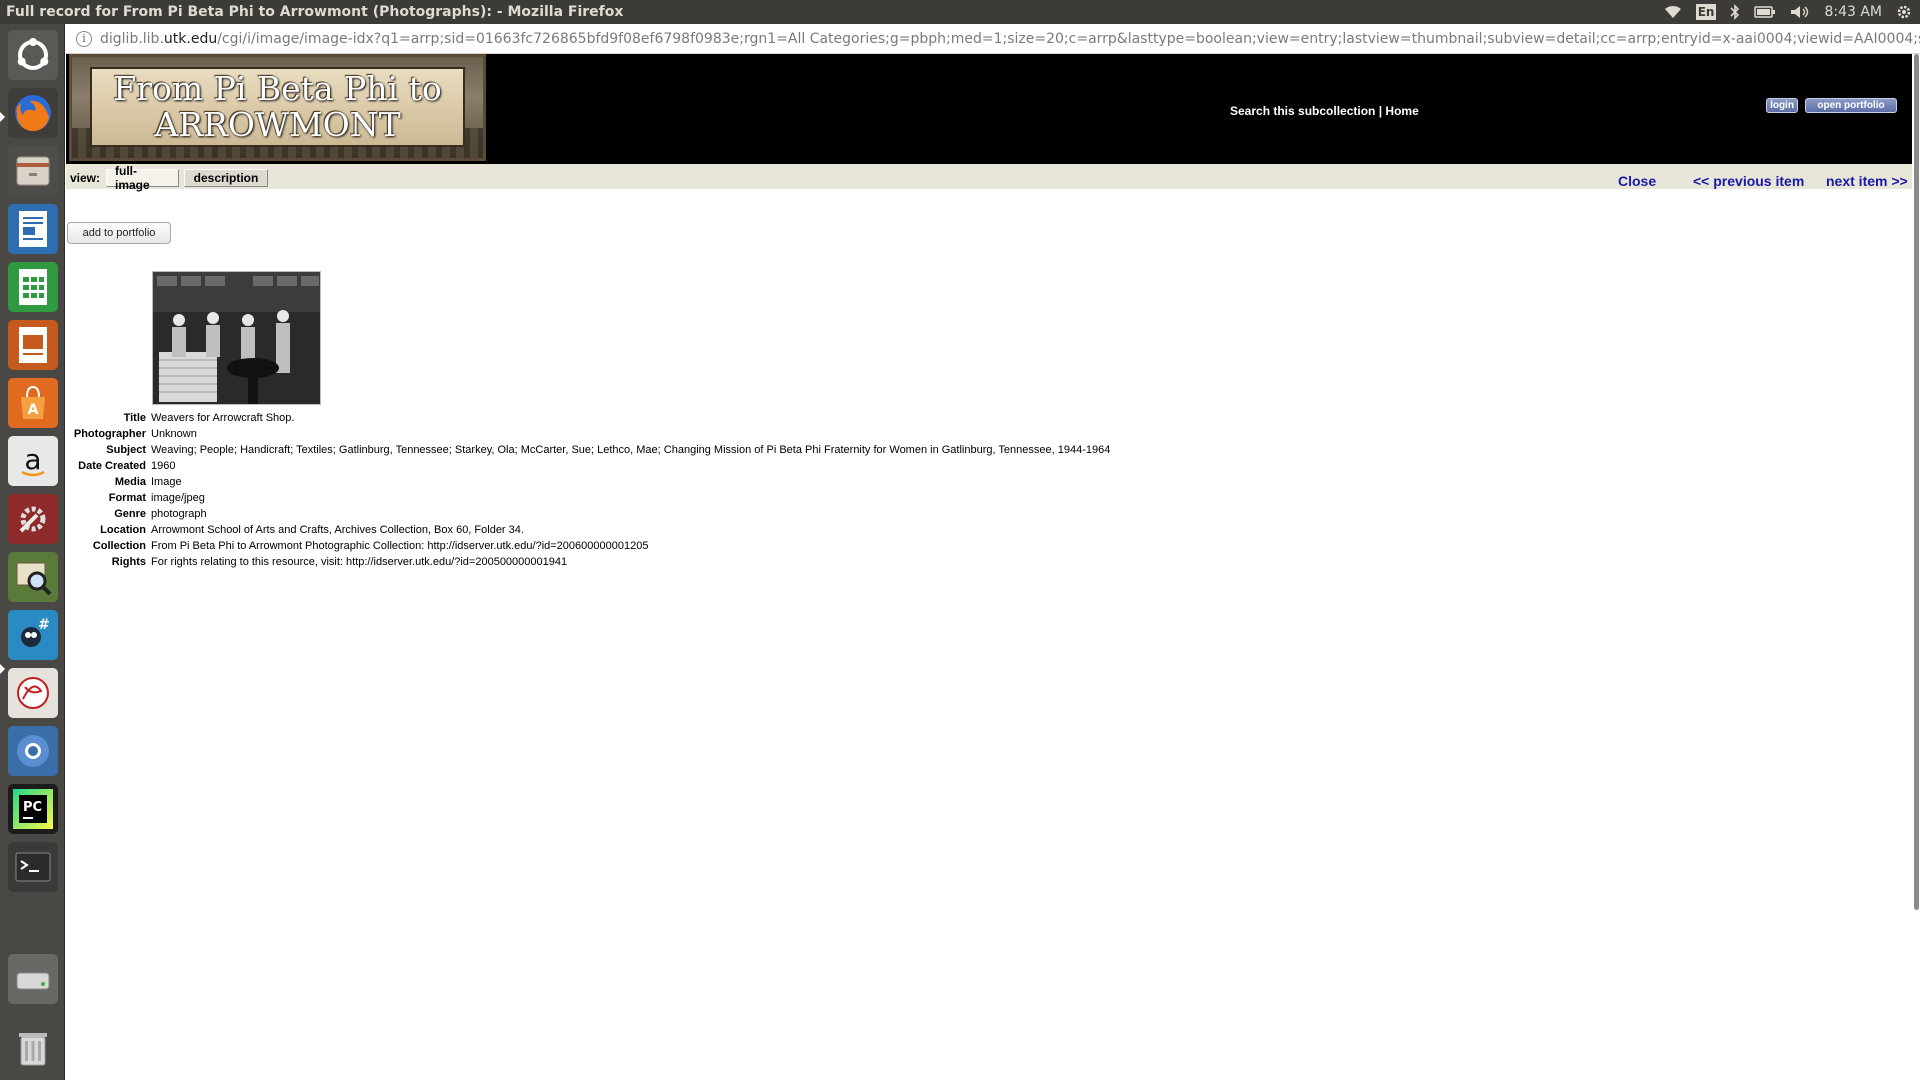 The height and width of the screenshot is (1080, 1920). What do you see at coordinates (33, 979) in the screenshot?
I see `drive-icon` at bounding box center [33, 979].